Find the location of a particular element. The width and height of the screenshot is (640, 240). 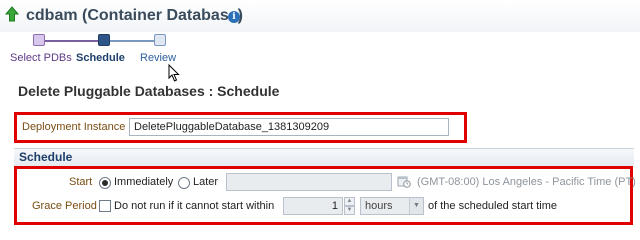

deployment-instance-label: Deployment Instance is located at coordinates (74, 127).